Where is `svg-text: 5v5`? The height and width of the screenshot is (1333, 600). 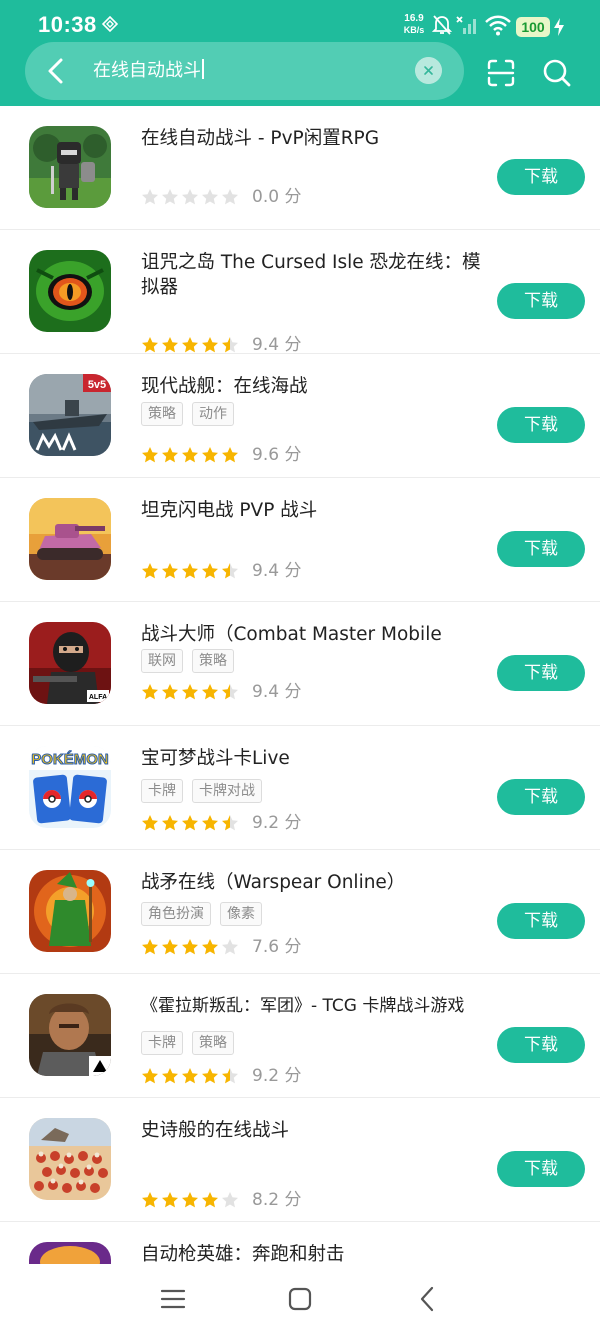 svg-text: 5v5 is located at coordinates (97, 385).